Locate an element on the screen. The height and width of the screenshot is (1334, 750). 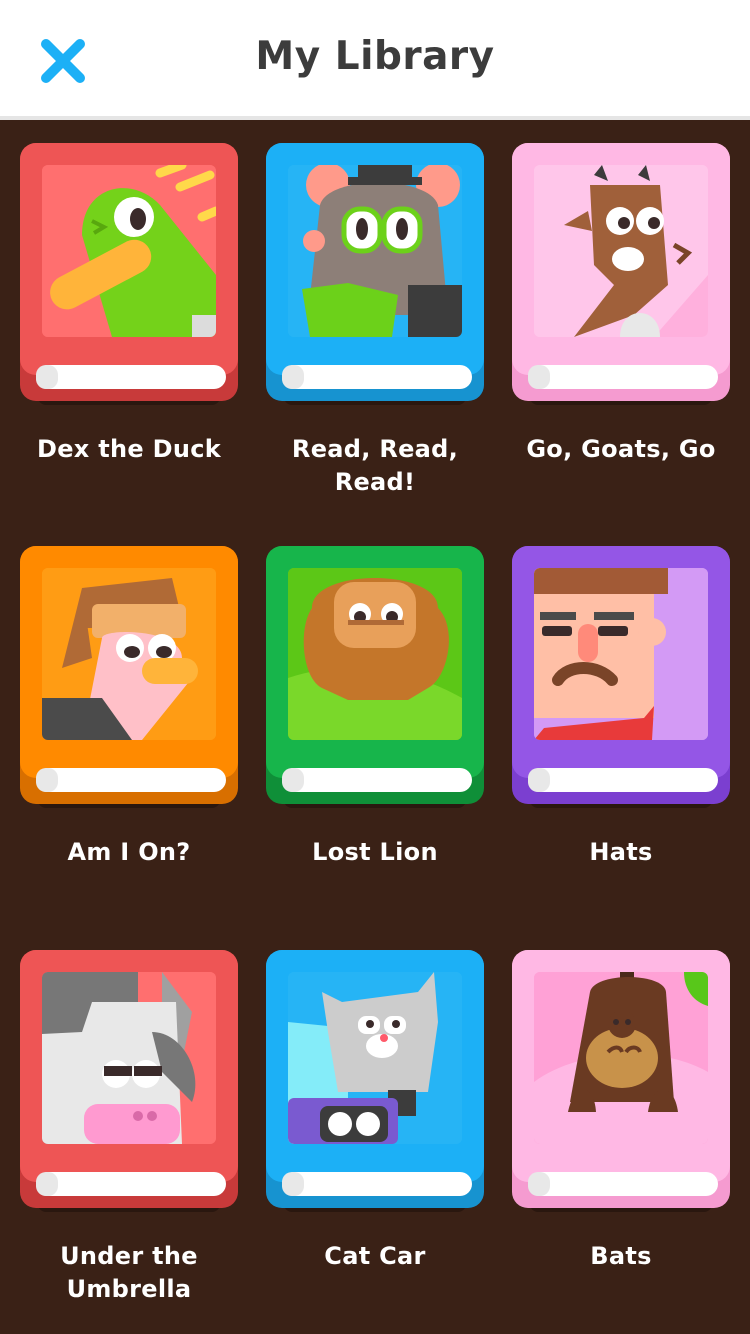
book-go-goats-go: Go, Goats, Go is located at coordinates (621, 304).